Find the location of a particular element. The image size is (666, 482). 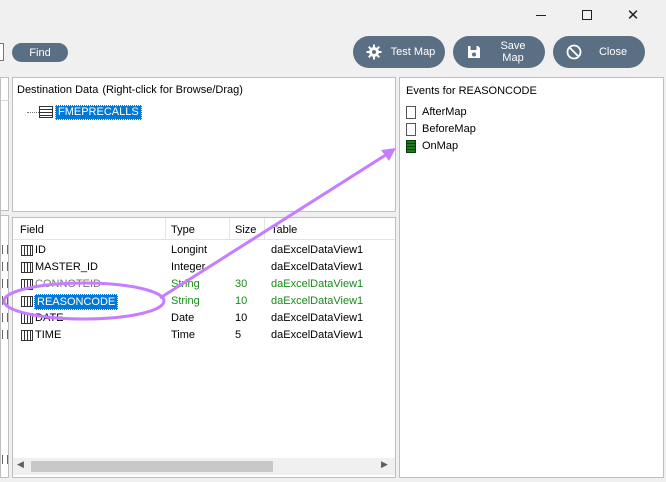

scroll-left-icon: ◀ is located at coordinates (20, 465).